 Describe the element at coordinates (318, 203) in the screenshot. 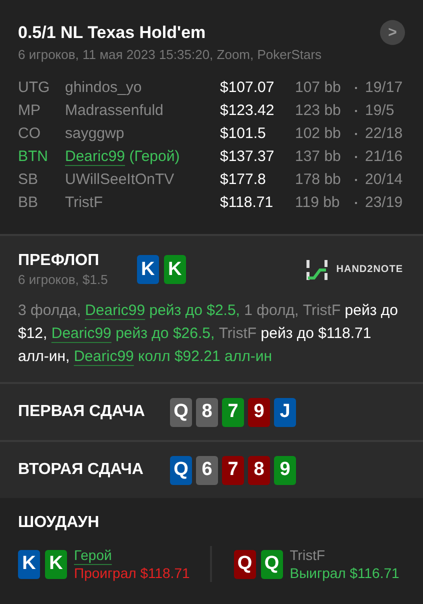

I see `player-bb: 119 bb` at that location.